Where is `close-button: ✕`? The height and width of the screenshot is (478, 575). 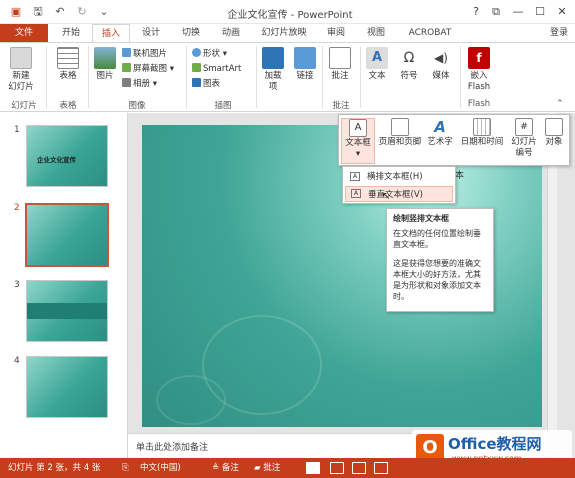 close-button: ✕ is located at coordinates (562, 12).